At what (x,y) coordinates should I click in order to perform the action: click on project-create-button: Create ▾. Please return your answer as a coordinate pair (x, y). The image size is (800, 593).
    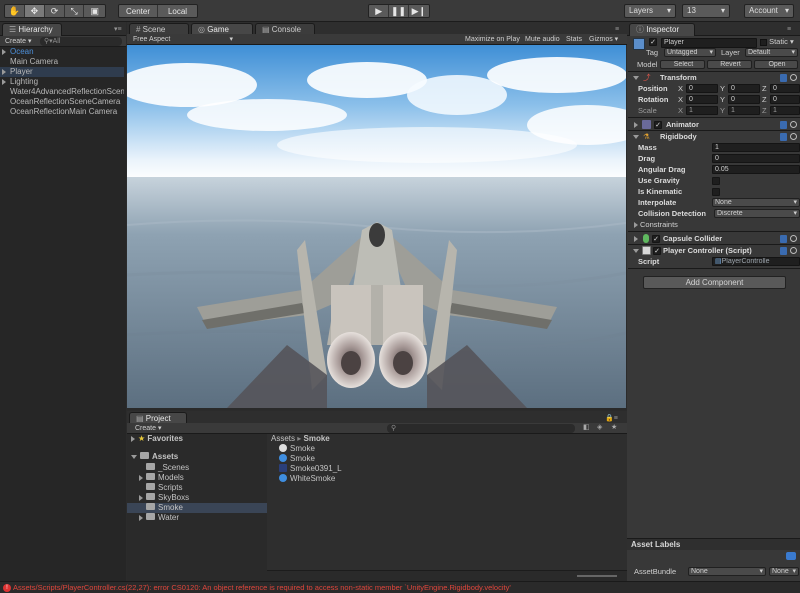
    Looking at the image, I should click on (148, 428).